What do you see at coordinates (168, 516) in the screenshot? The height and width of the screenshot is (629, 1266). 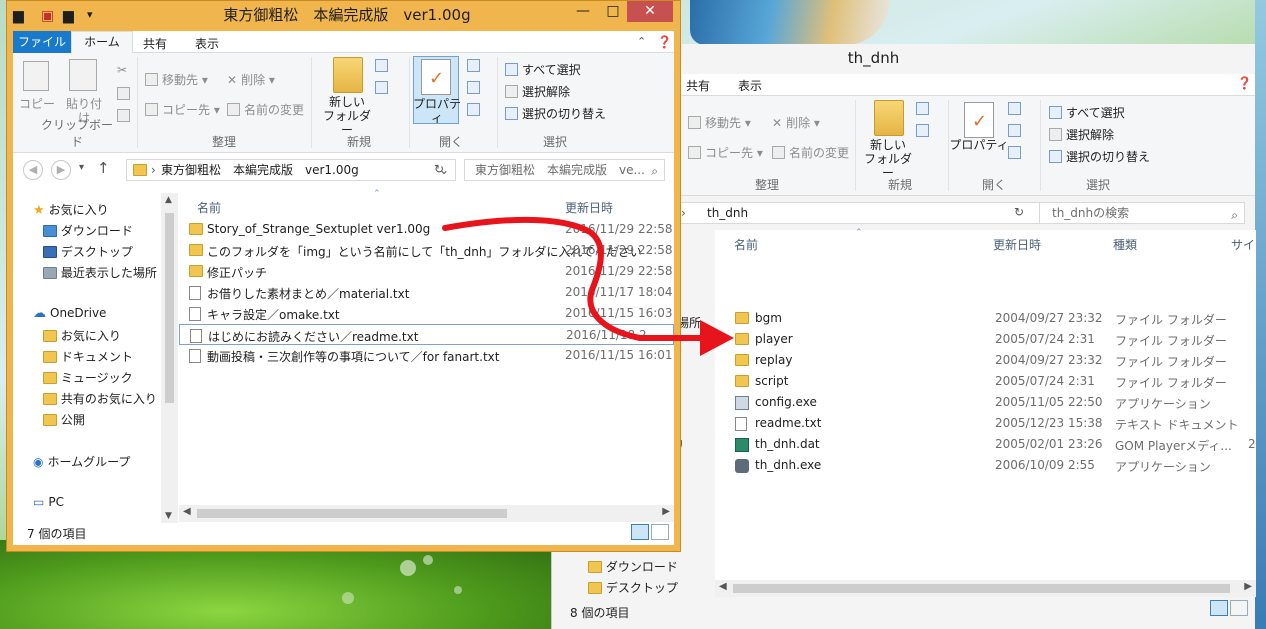 I see `scroll-down-icon: ▼` at bounding box center [168, 516].